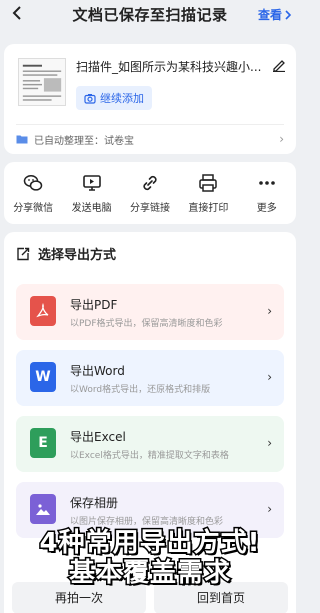 The image size is (320, 613). Describe the element at coordinates (33, 208) in the screenshot. I see `action-label: 分享微信` at that location.